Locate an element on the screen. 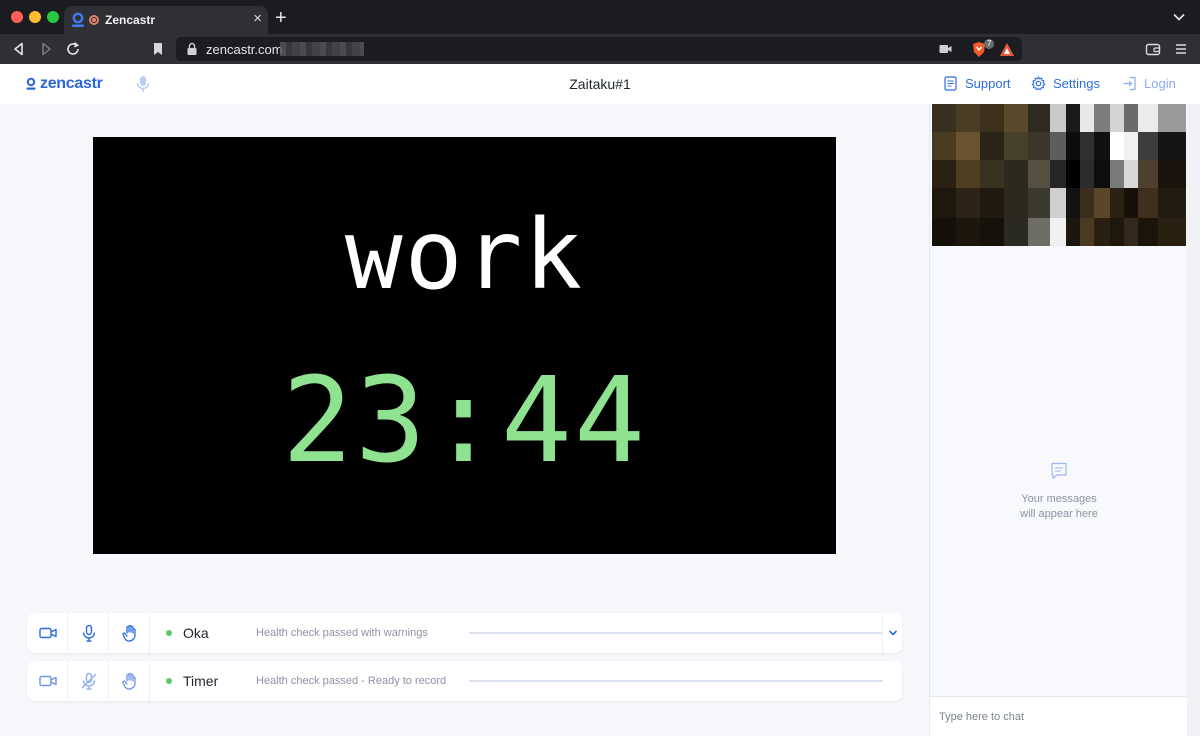  lock-icon is located at coordinates (192, 48).